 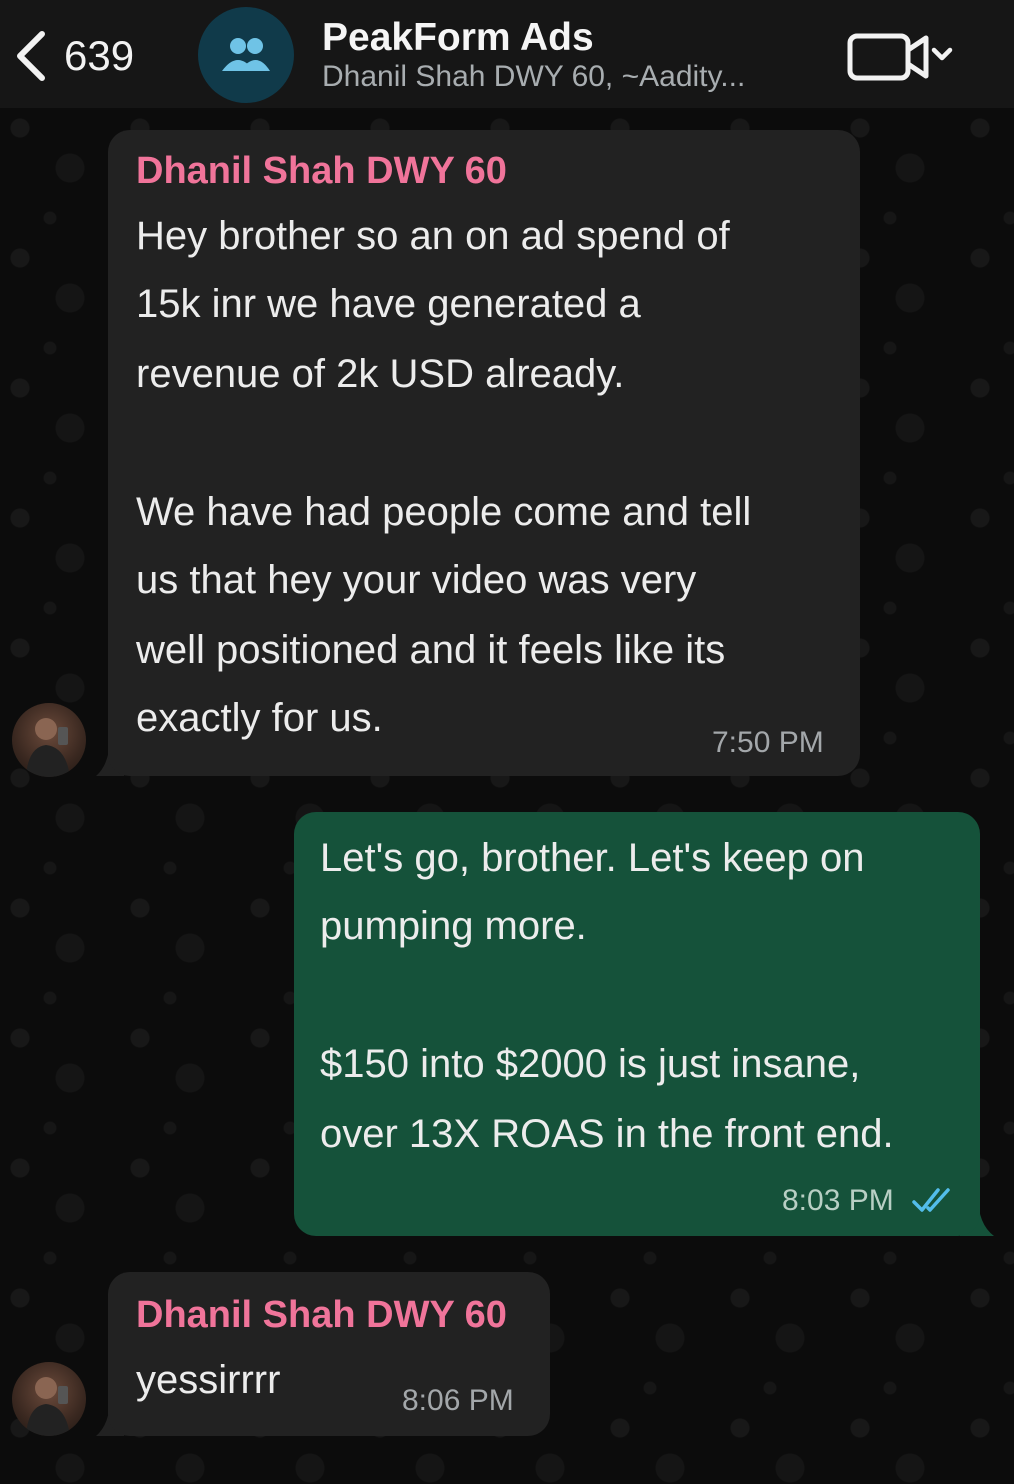 I want to click on unread-count: 639, so click(x=99, y=55).